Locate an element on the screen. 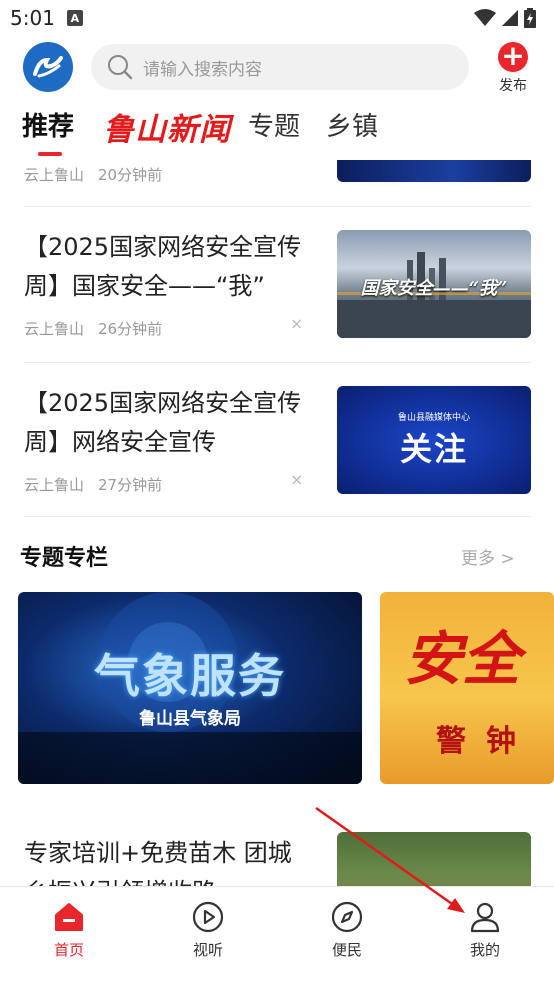 This screenshot has width=554, height=984. news-item: 专家培训+免费苗木 团城乡振兴引领增收路 is located at coordinates (277, 853).